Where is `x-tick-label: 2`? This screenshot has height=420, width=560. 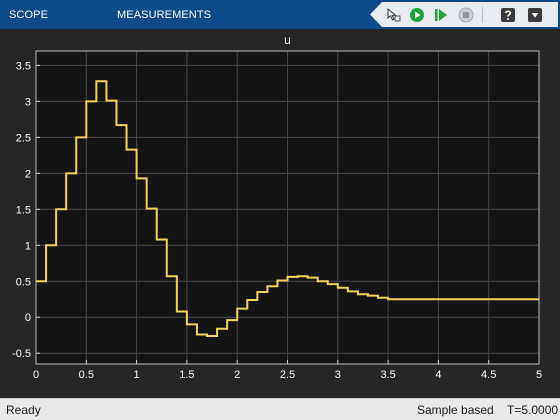
x-tick-label: 2 is located at coordinates (237, 375).